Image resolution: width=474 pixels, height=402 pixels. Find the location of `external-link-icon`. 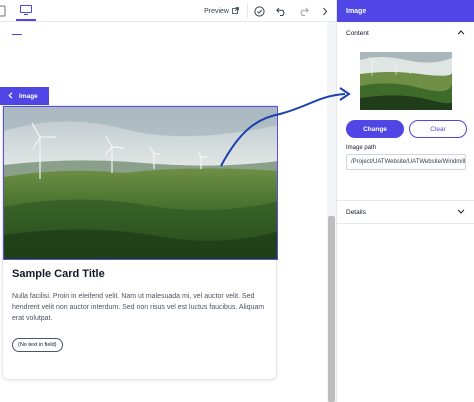

external-link-icon is located at coordinates (235, 11).